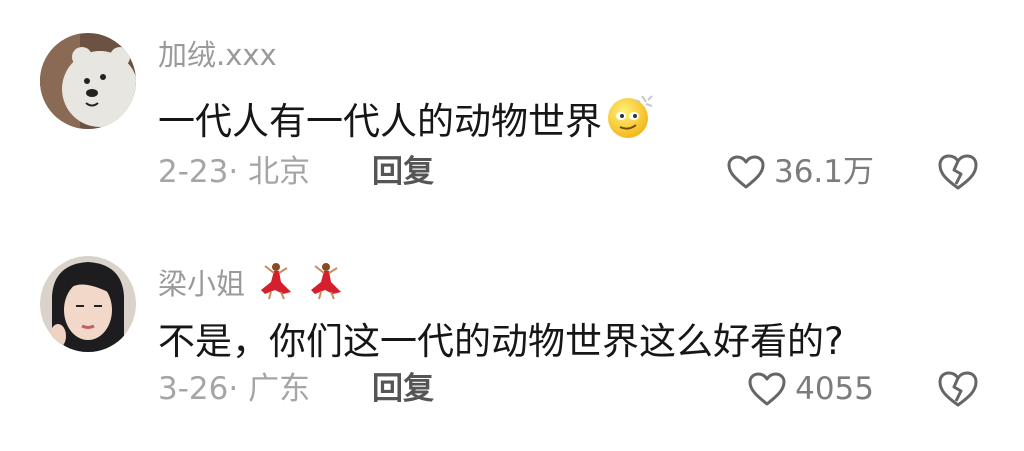  I want to click on username-text: 梁小姐, so click(202, 283).